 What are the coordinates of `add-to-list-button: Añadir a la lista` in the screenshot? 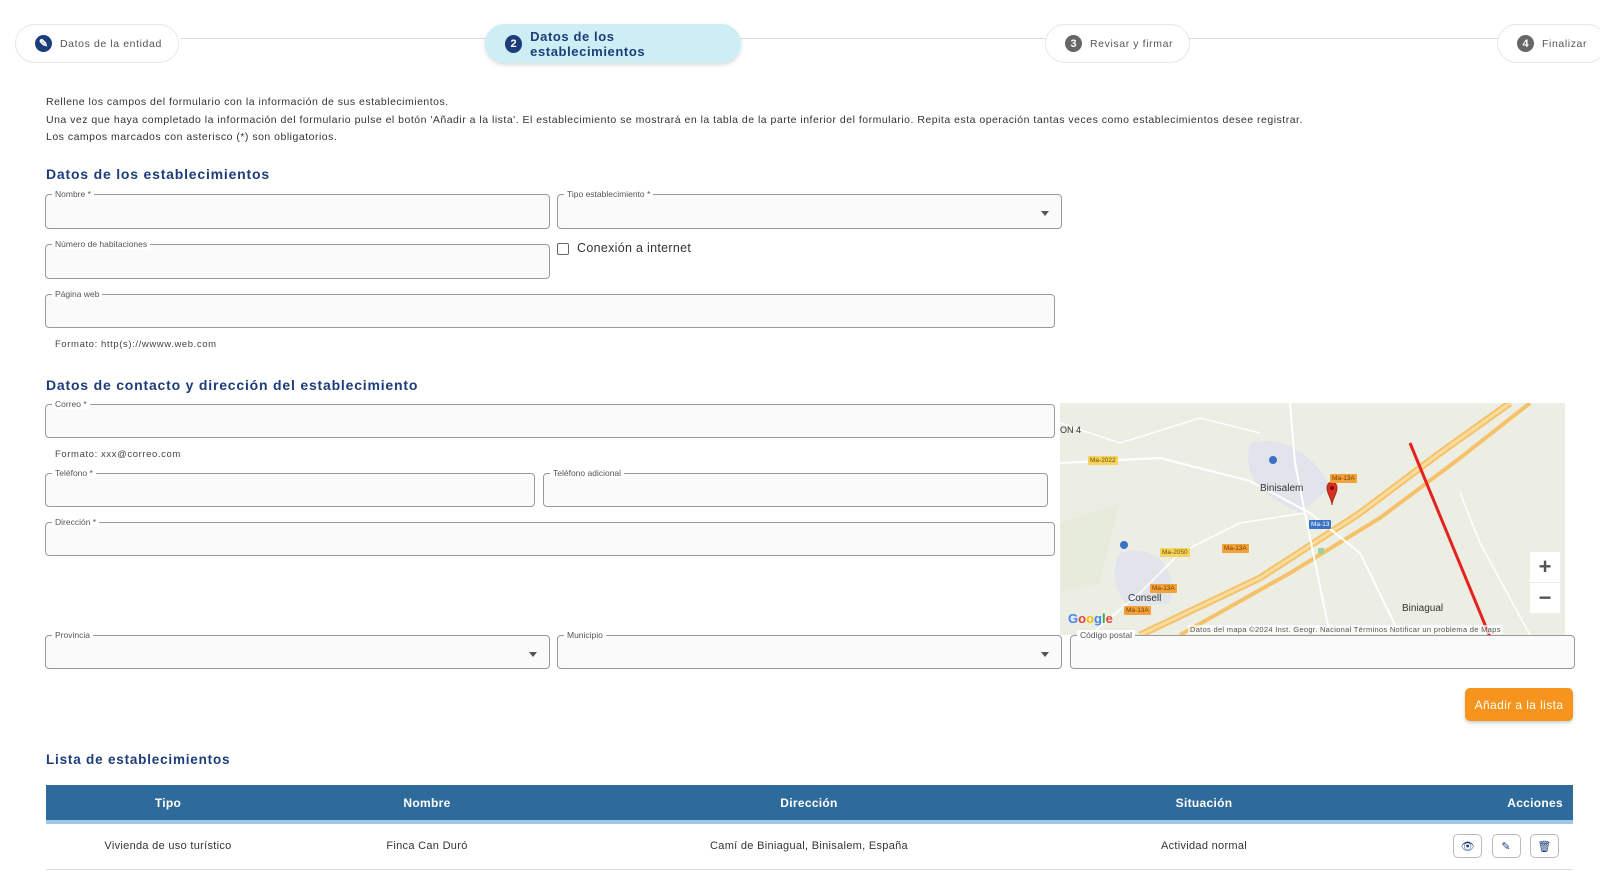 It's located at (1519, 704).